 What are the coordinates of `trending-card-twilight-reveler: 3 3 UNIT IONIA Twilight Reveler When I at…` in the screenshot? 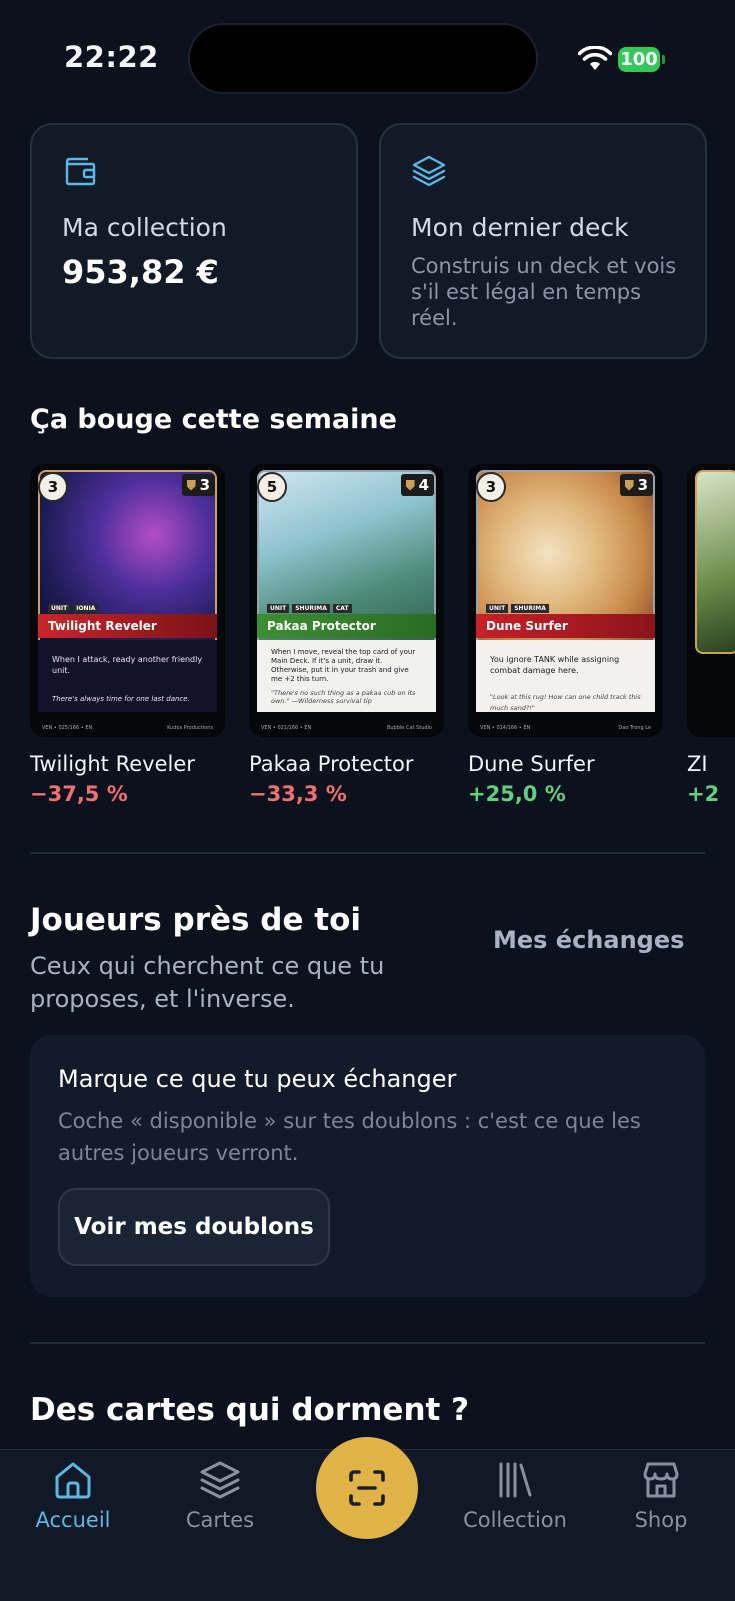 It's located at (127, 600).